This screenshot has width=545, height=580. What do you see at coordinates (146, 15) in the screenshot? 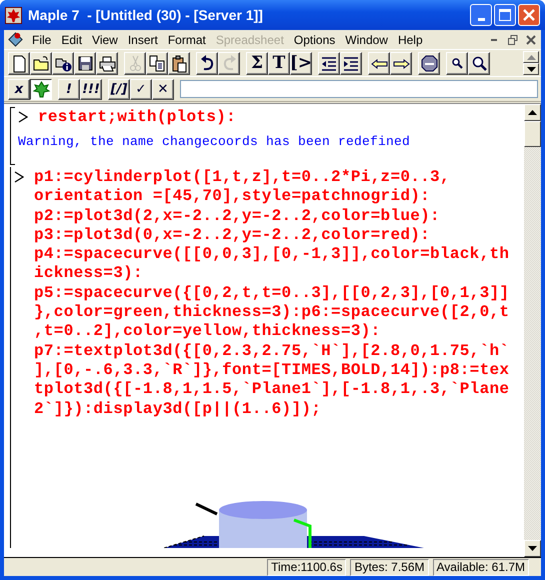
I see `window-title: Maple 7 - [Untitled (30) - [Server 1]]` at bounding box center [146, 15].